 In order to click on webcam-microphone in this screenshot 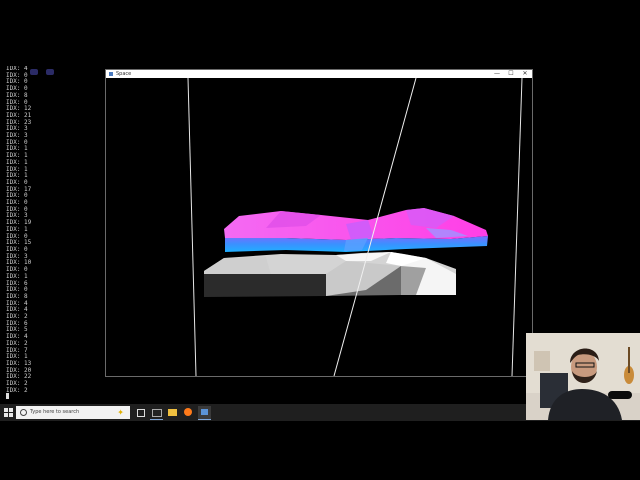, I will do `click(620, 395)`.